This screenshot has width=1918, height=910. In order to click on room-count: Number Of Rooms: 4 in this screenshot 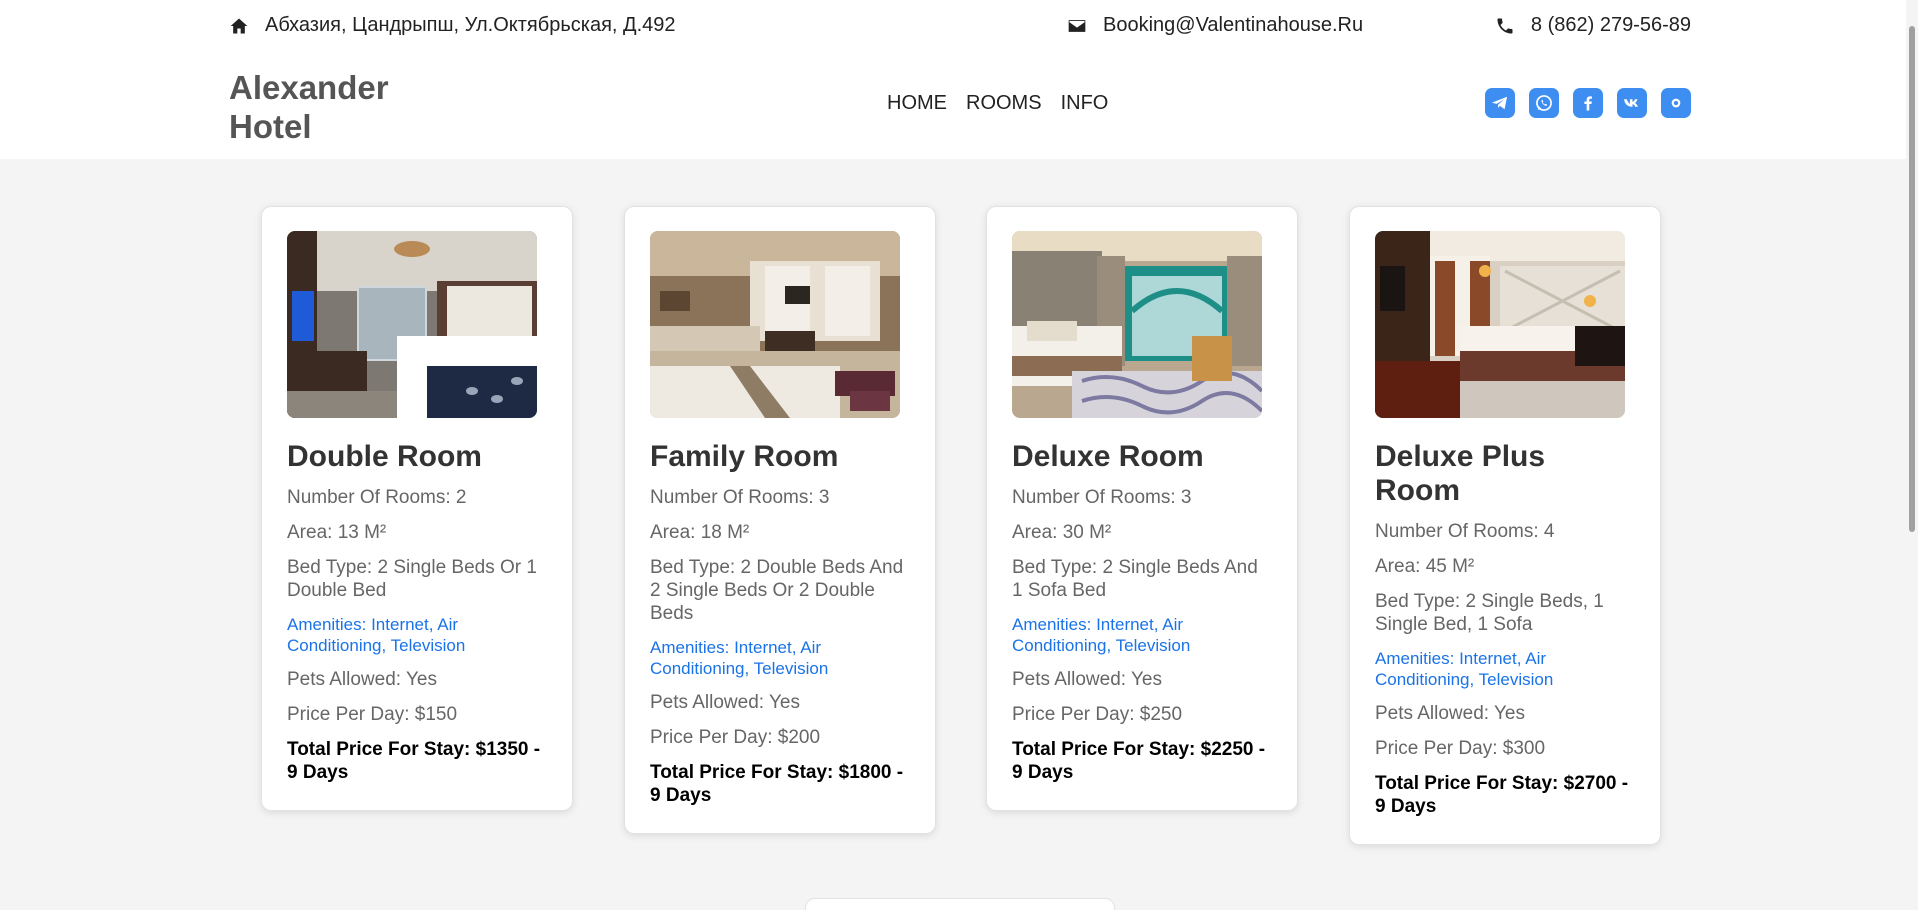, I will do `click(1465, 531)`.